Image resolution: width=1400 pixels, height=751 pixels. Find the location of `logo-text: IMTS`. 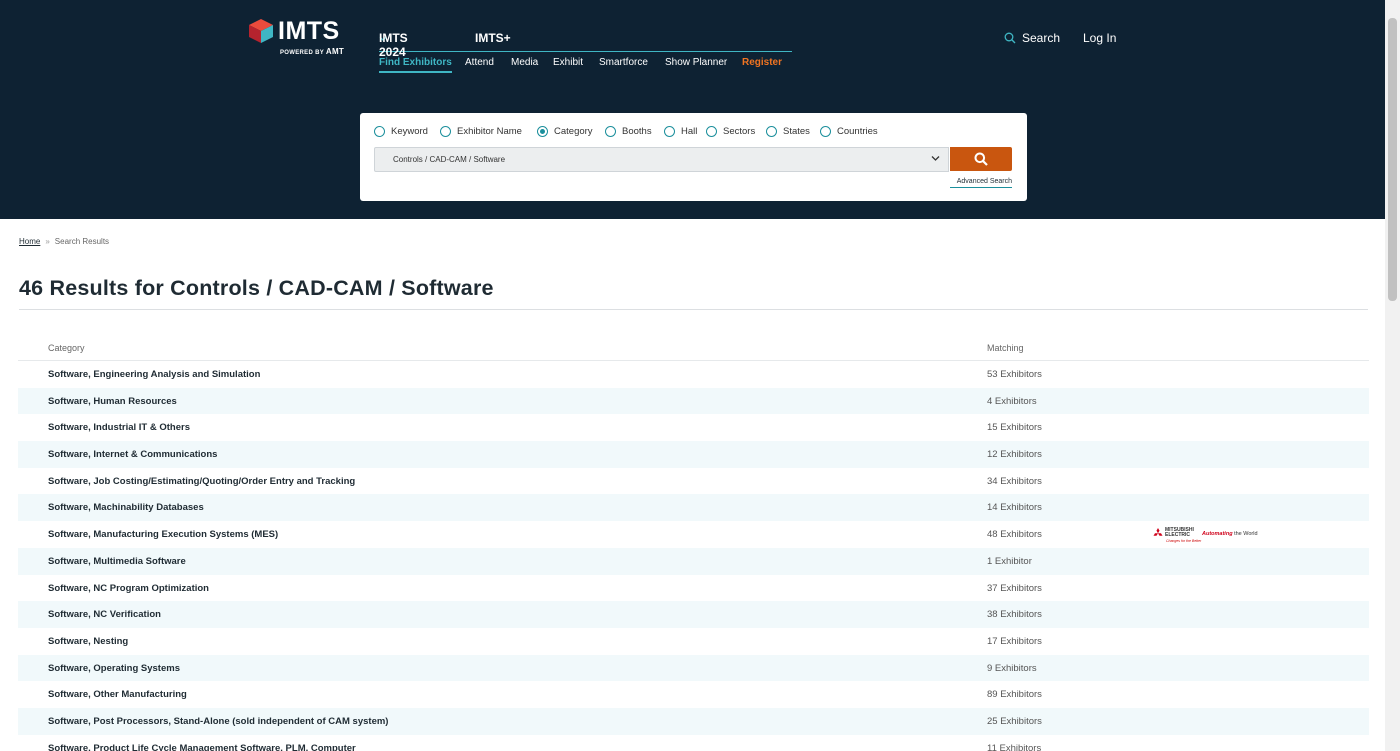

logo-text: IMTS is located at coordinates (309, 31).